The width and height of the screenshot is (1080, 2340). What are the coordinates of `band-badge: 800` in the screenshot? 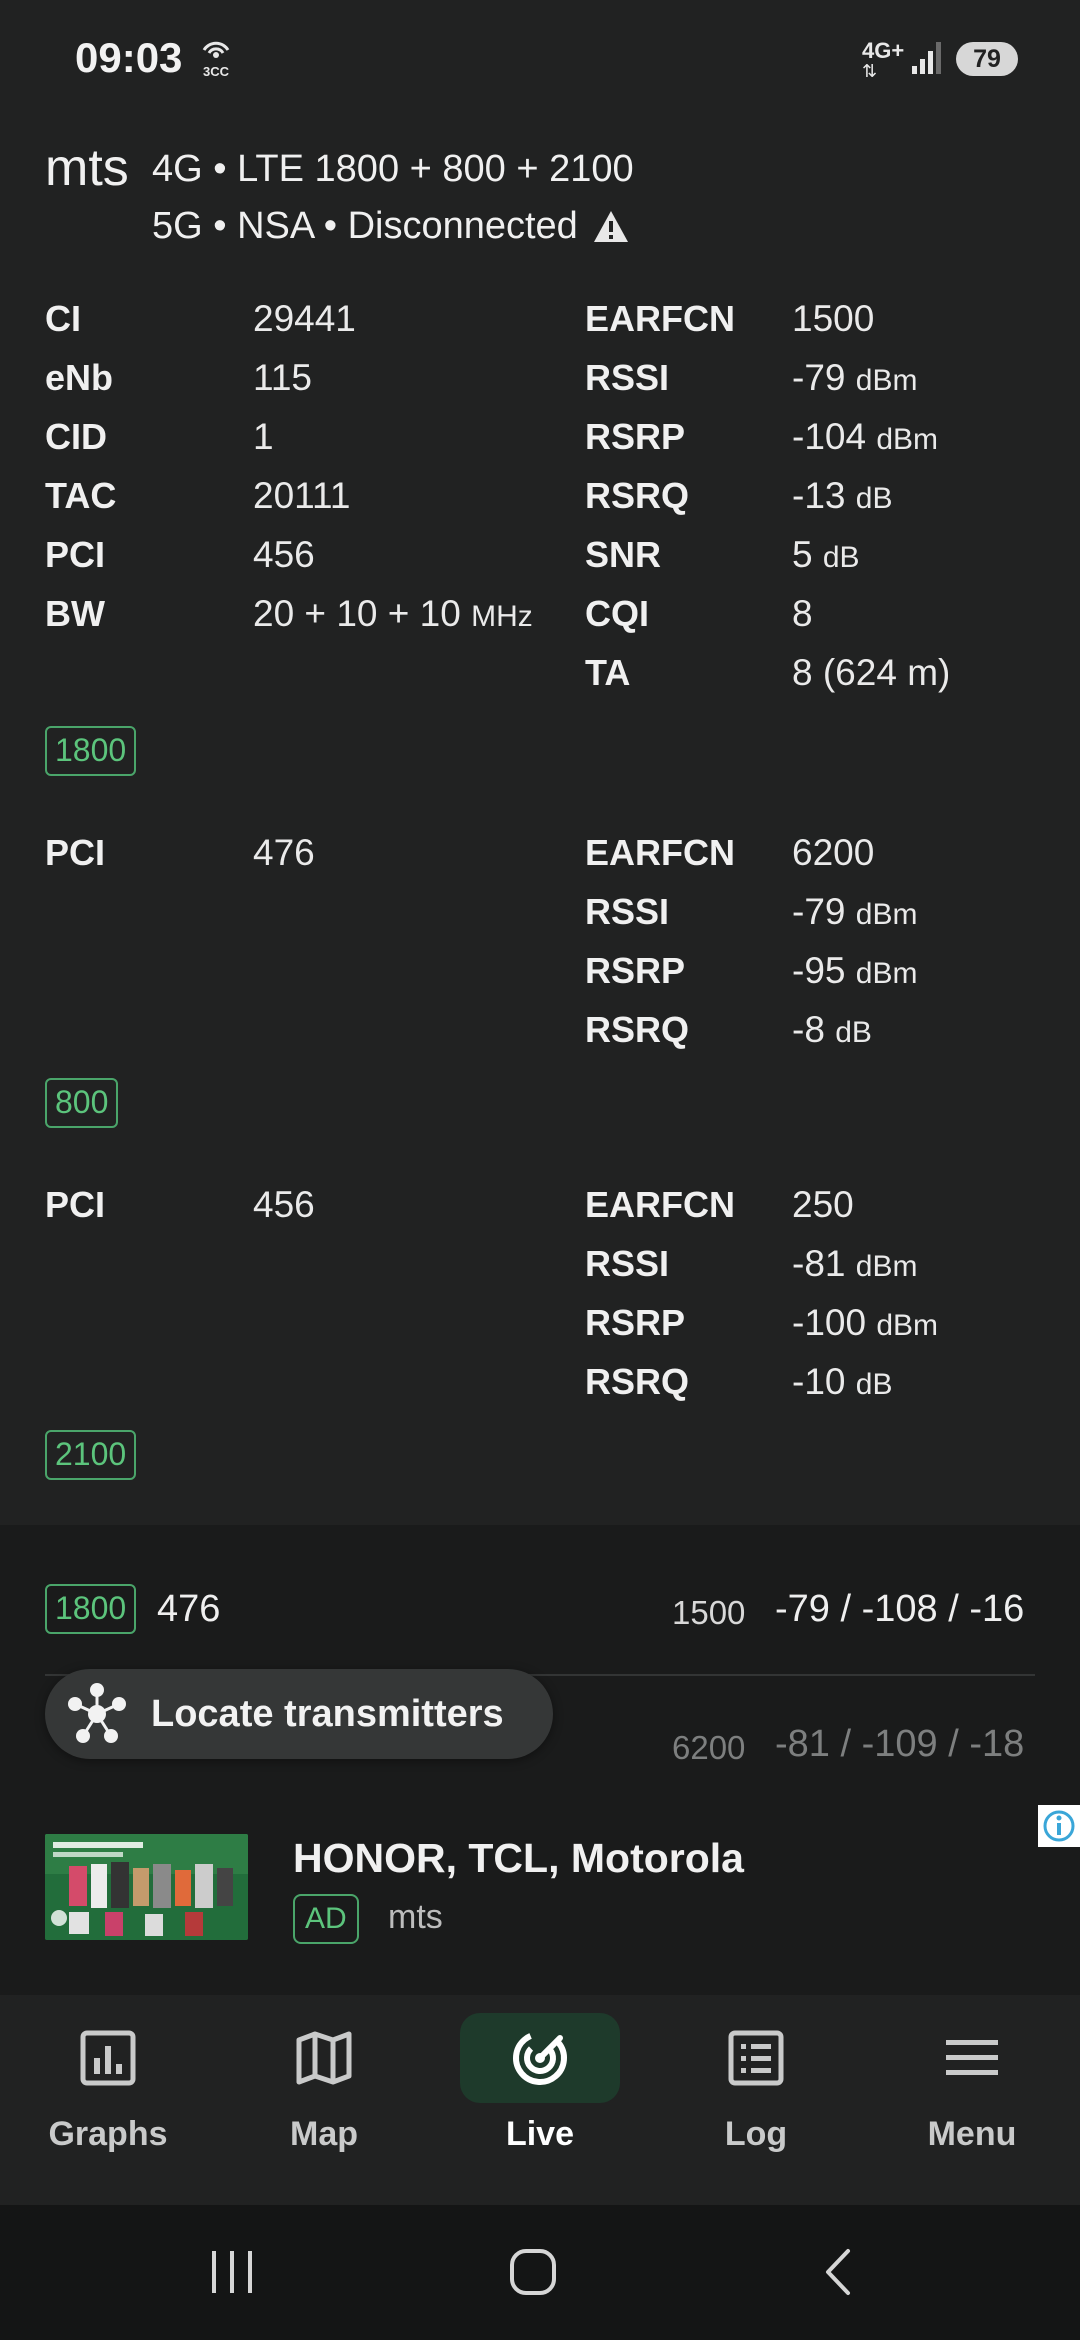 It's located at (82, 1103).